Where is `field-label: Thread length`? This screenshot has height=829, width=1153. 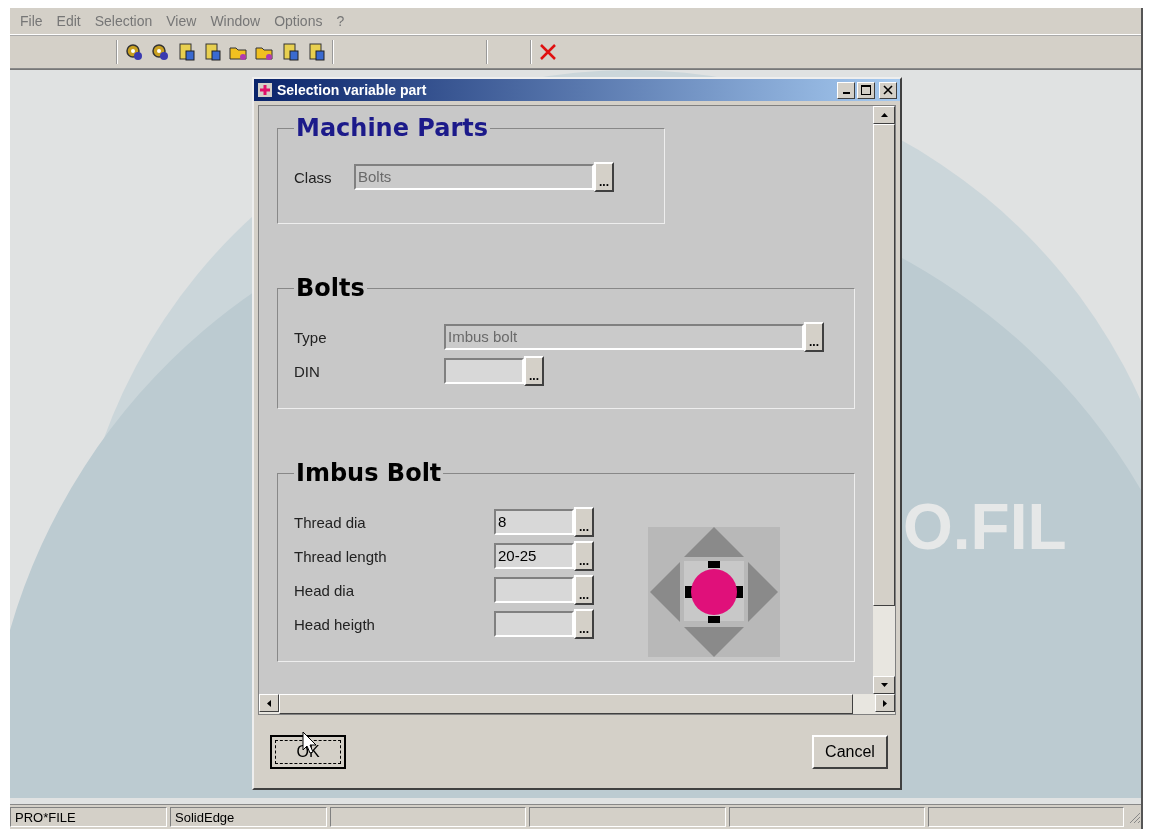 field-label: Thread length is located at coordinates (341, 556).